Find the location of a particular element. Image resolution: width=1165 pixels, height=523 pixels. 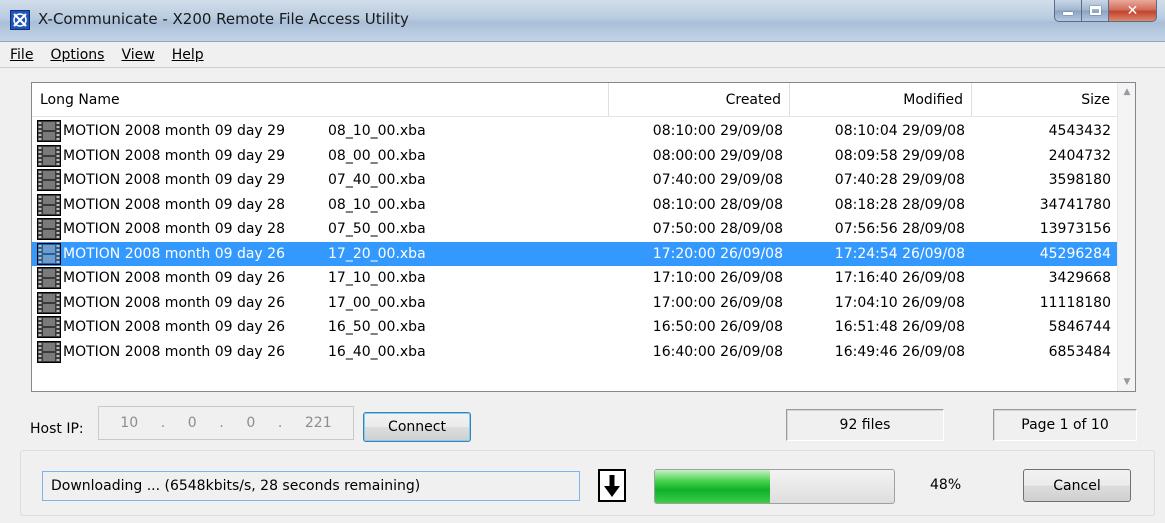

file-created: 08:10:00 29/09/08 is located at coordinates (717, 131).